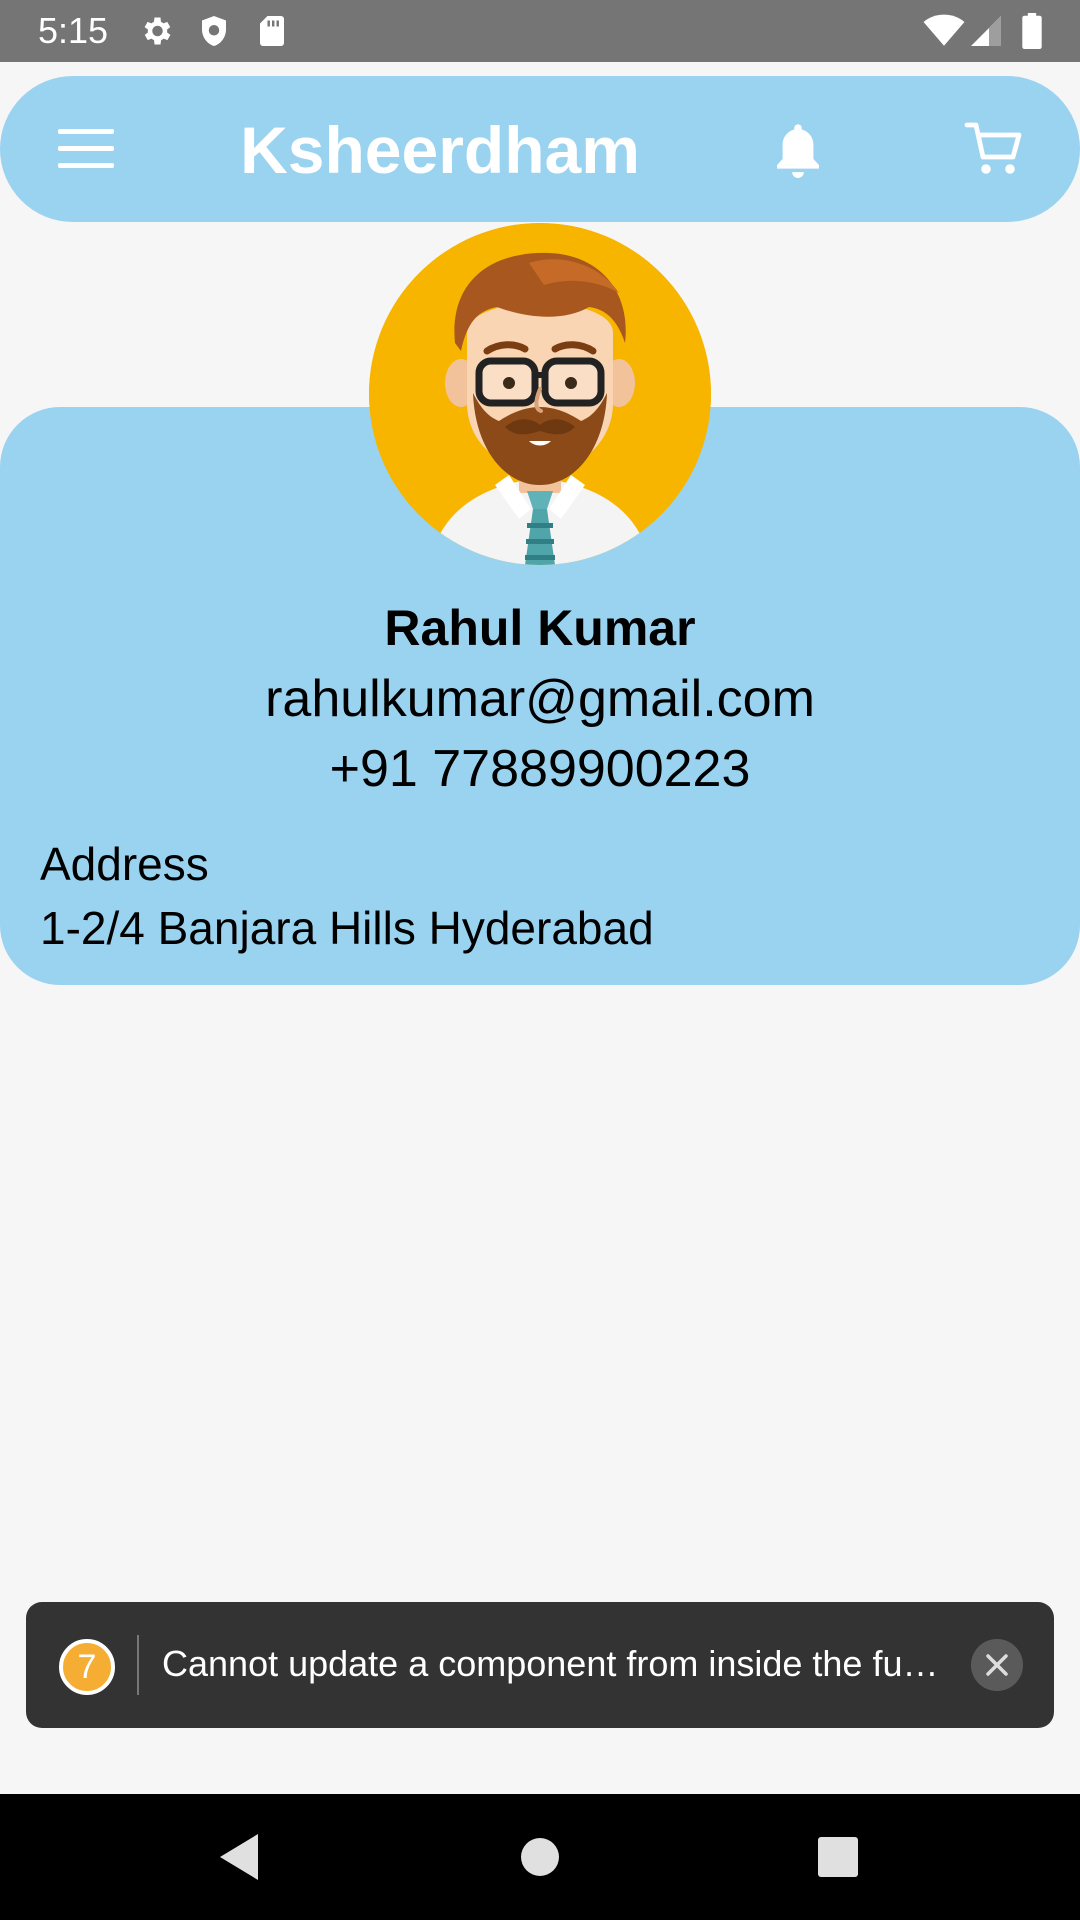 The image size is (1080, 1920). Describe the element at coordinates (997, 1665) in the screenshot. I see `close-icon` at that location.